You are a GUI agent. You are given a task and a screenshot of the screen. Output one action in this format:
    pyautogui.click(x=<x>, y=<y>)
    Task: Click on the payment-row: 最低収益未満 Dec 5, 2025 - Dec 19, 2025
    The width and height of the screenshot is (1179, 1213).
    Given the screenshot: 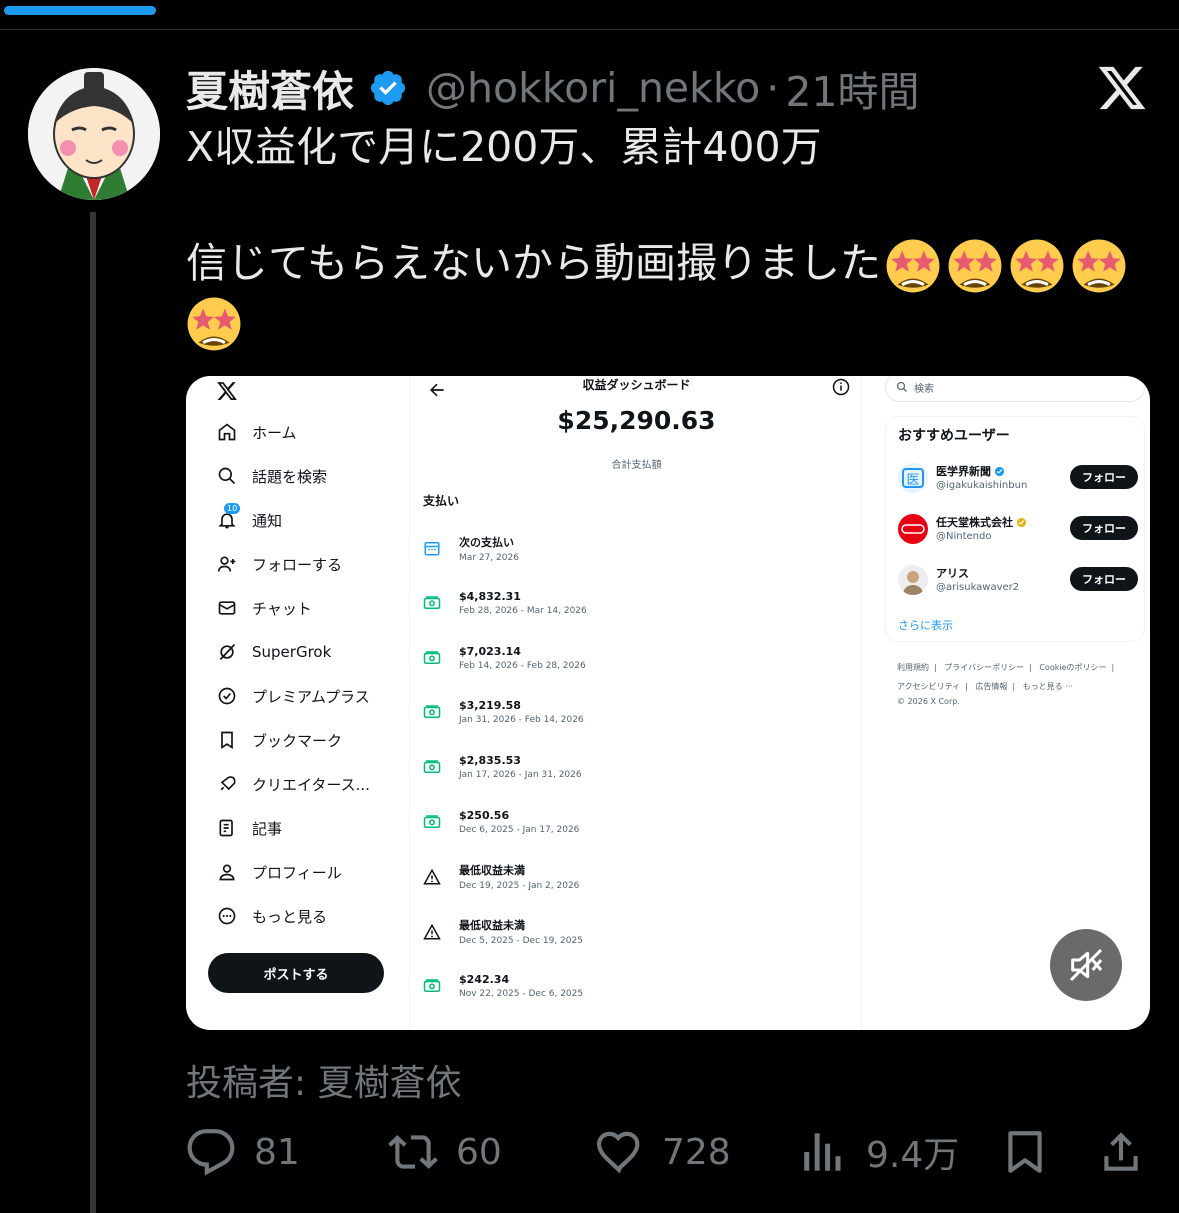 What is the action you would take?
    pyautogui.click(x=503, y=932)
    